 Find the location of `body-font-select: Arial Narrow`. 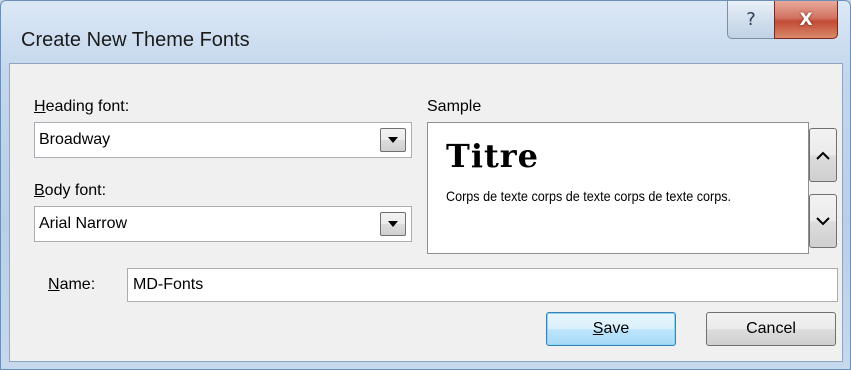

body-font-select: Arial Narrow is located at coordinates (223, 224).